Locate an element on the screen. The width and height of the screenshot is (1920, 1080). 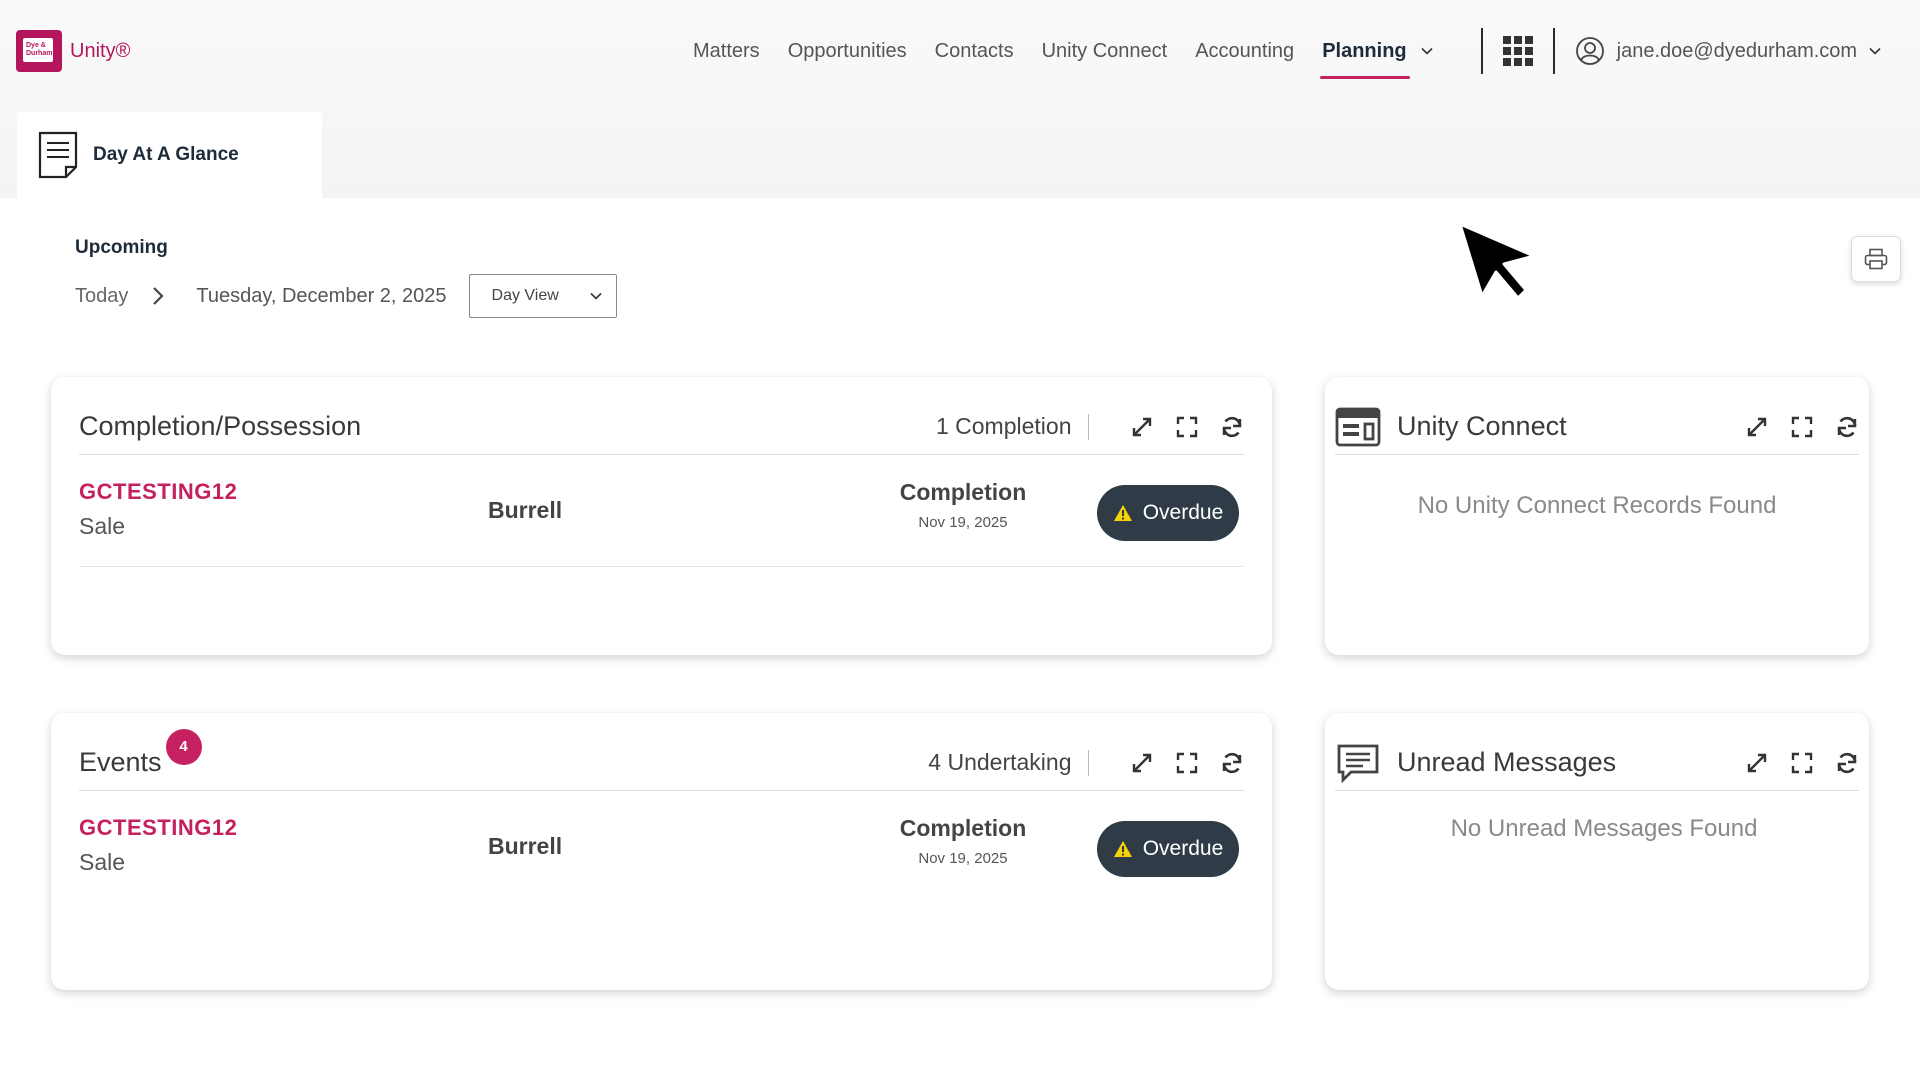
logo-mark-text: Dye & Durham is located at coordinates (39, 49).